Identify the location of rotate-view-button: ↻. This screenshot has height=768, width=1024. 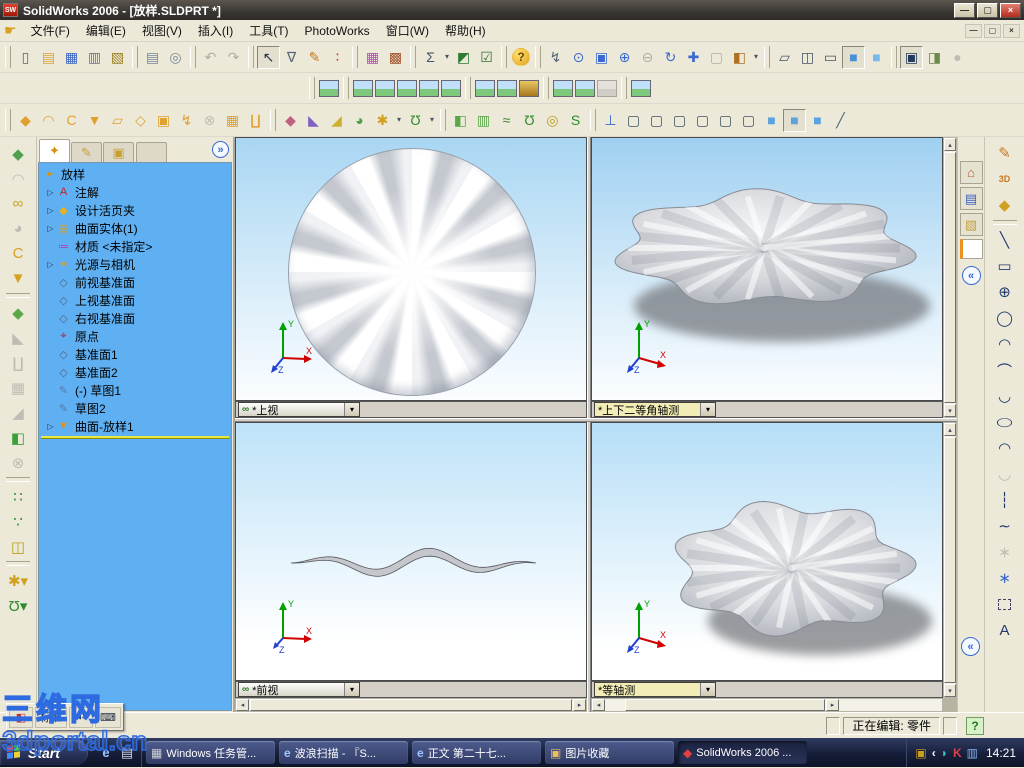
(670, 57).